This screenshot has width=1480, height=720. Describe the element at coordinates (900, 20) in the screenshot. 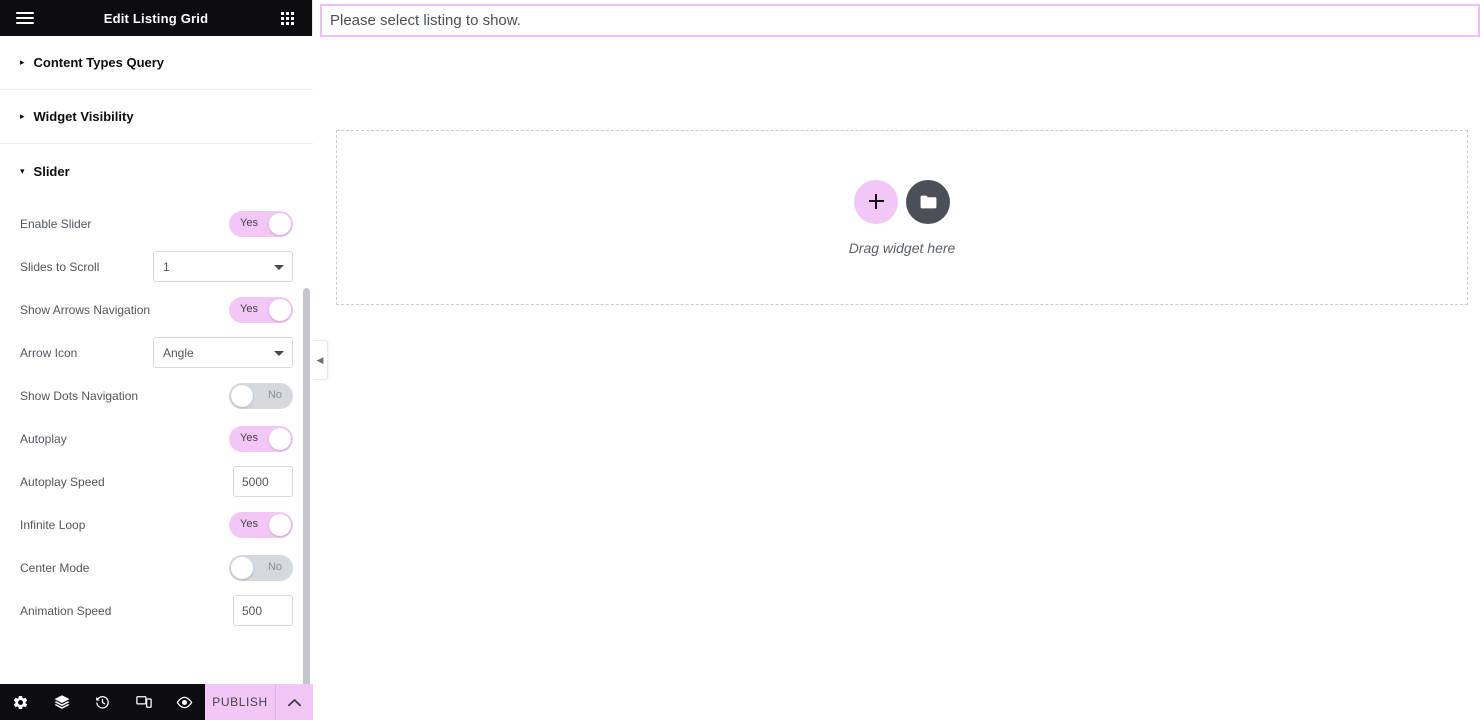

I see `listing-notice: Please select listing to show.` at that location.